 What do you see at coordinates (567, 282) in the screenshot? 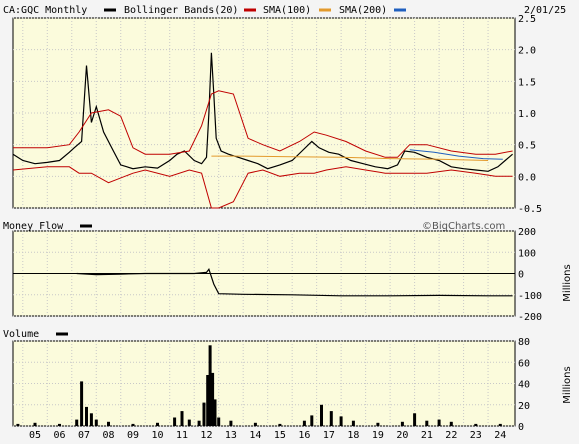
I see `money-flow-ylabel: Millions` at bounding box center [567, 282].